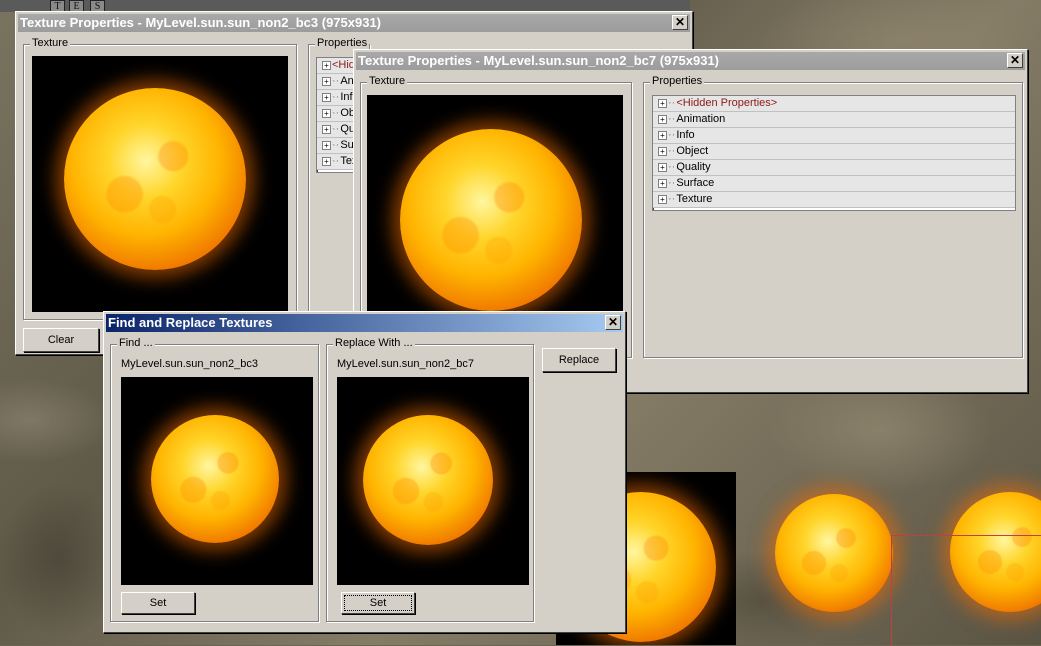  I want to click on tree-item-quality: + ··Quality, so click(834, 168).